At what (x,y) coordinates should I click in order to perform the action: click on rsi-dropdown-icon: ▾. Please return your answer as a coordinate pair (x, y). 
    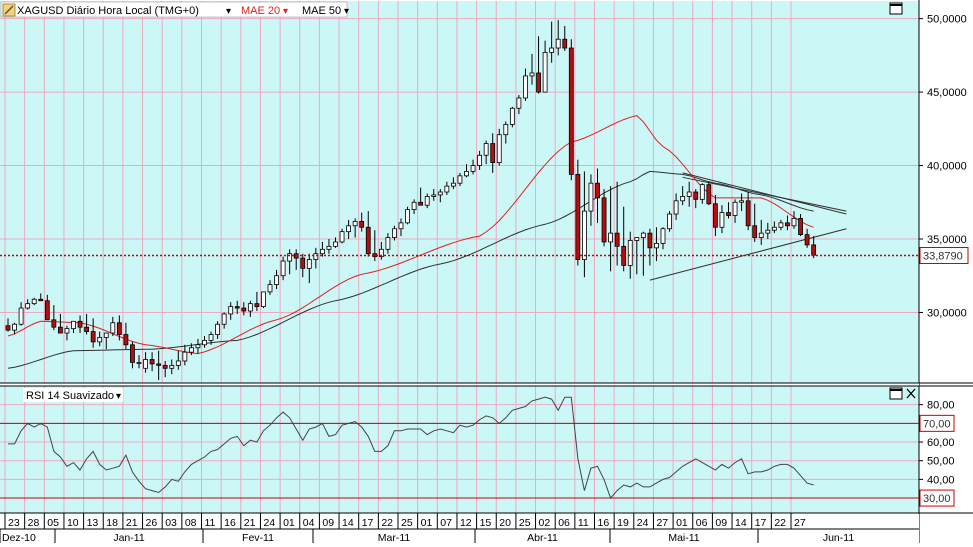
    Looking at the image, I should click on (118, 396).